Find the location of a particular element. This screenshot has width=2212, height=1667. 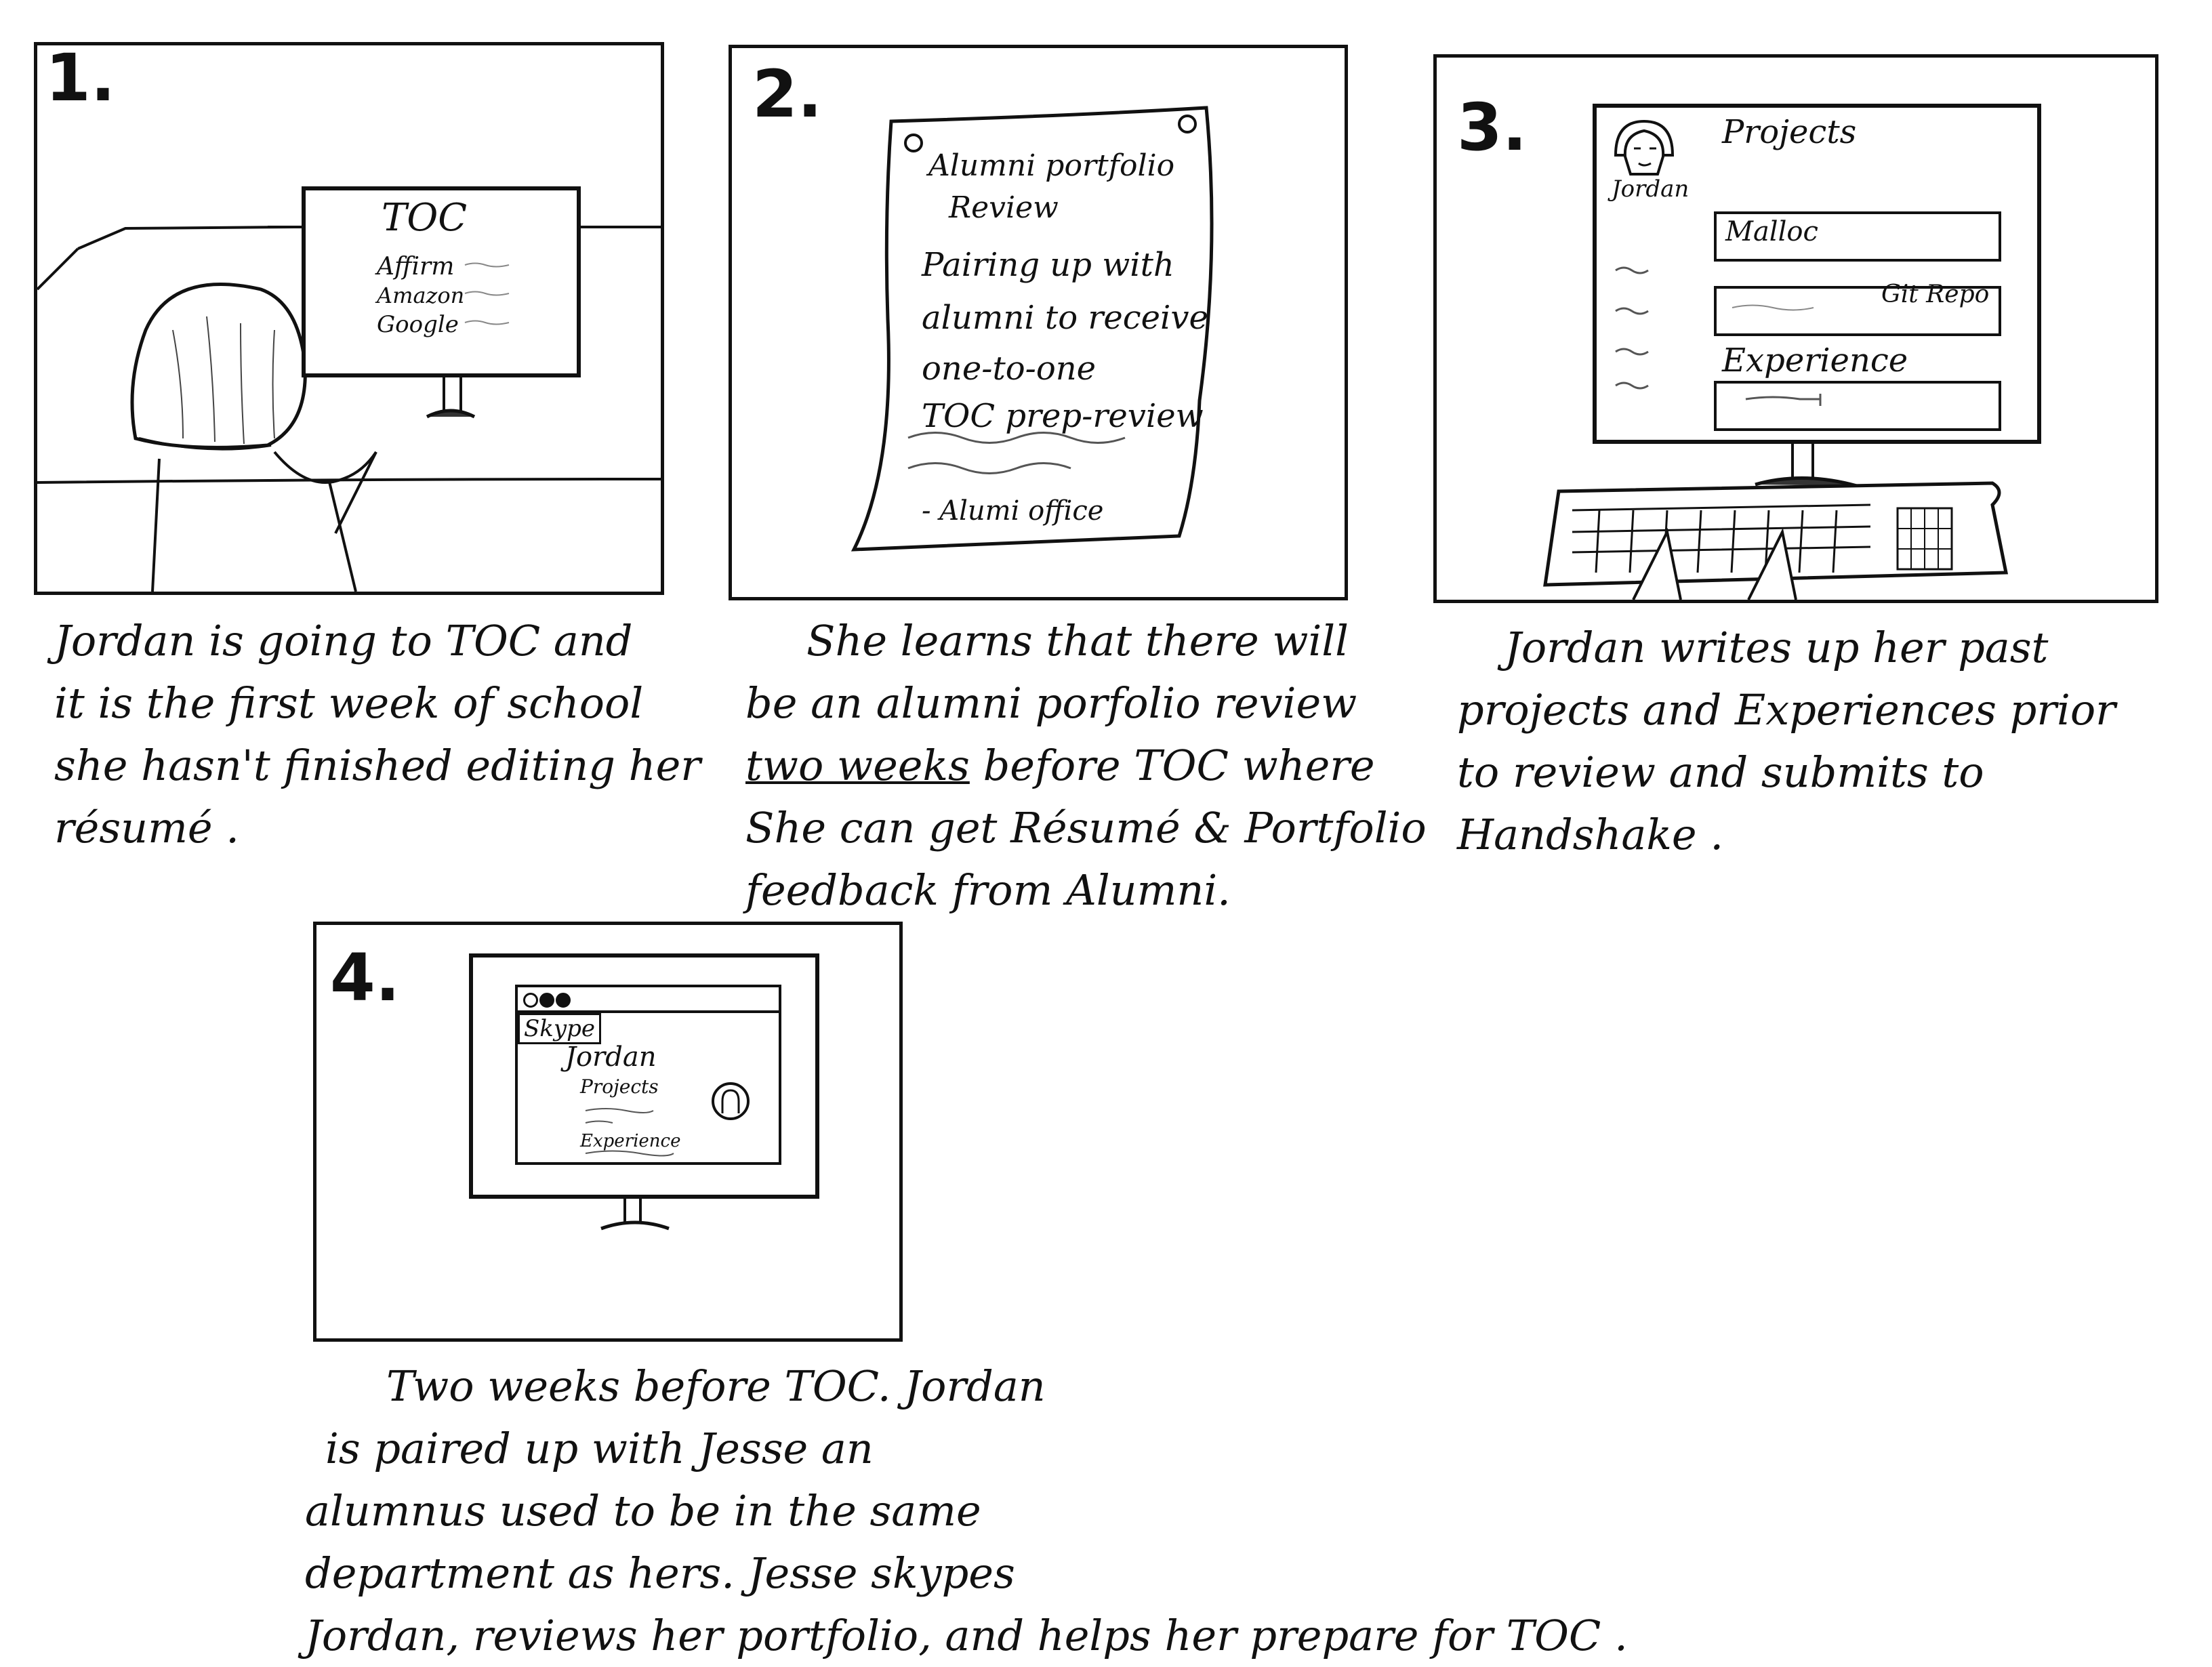

panel-4-caption-line: is paired up with Jesse an is located at coordinates (599, 1448).